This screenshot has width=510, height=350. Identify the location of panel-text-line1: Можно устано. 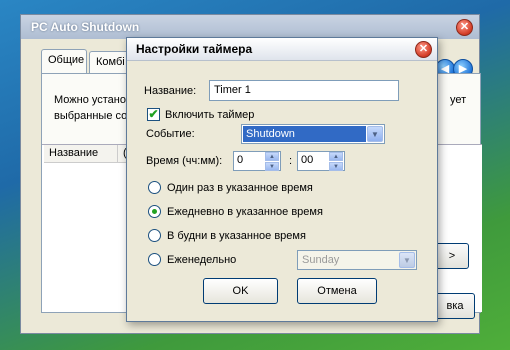
(90, 100).